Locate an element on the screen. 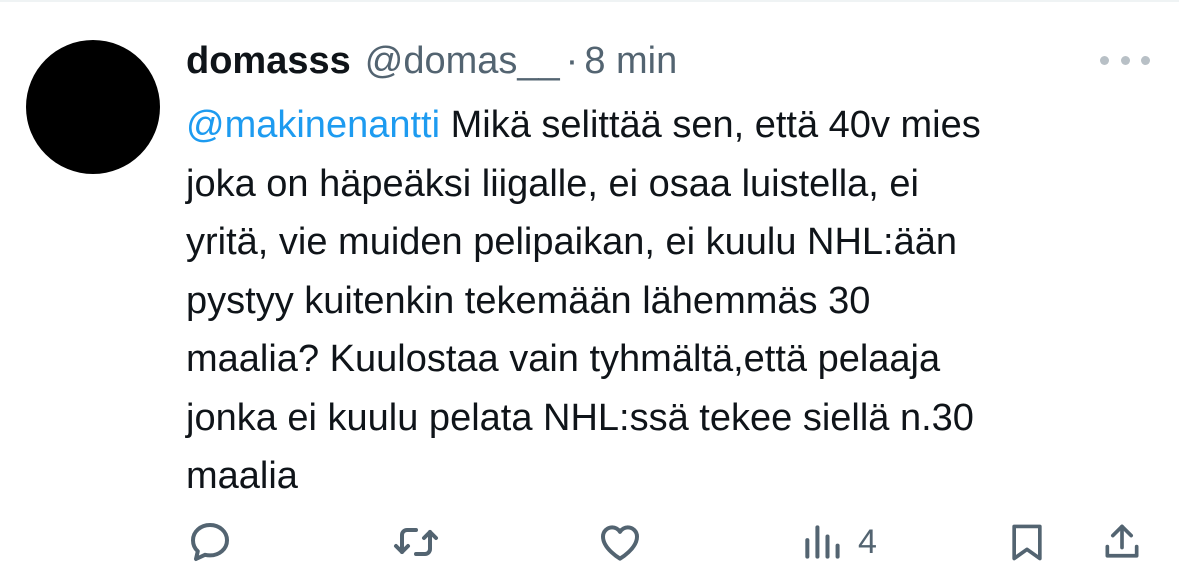 This screenshot has height=586, width=1179. bookmark-button is located at coordinates (1027, 542).